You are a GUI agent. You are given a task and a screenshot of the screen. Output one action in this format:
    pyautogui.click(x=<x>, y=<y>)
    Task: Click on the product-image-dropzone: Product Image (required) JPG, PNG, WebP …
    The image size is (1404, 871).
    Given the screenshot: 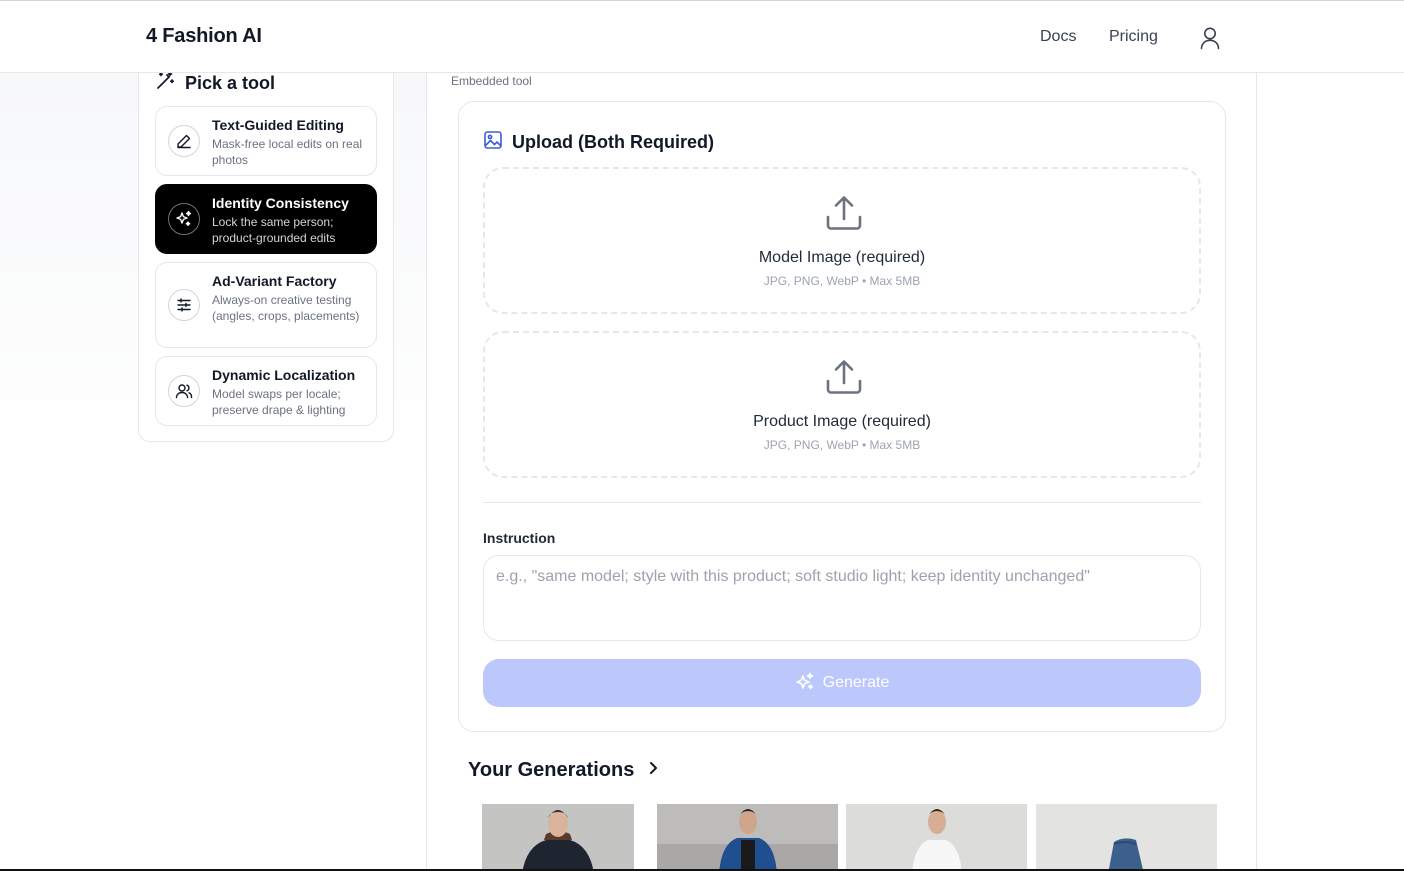 What is the action you would take?
    pyautogui.click(x=842, y=404)
    